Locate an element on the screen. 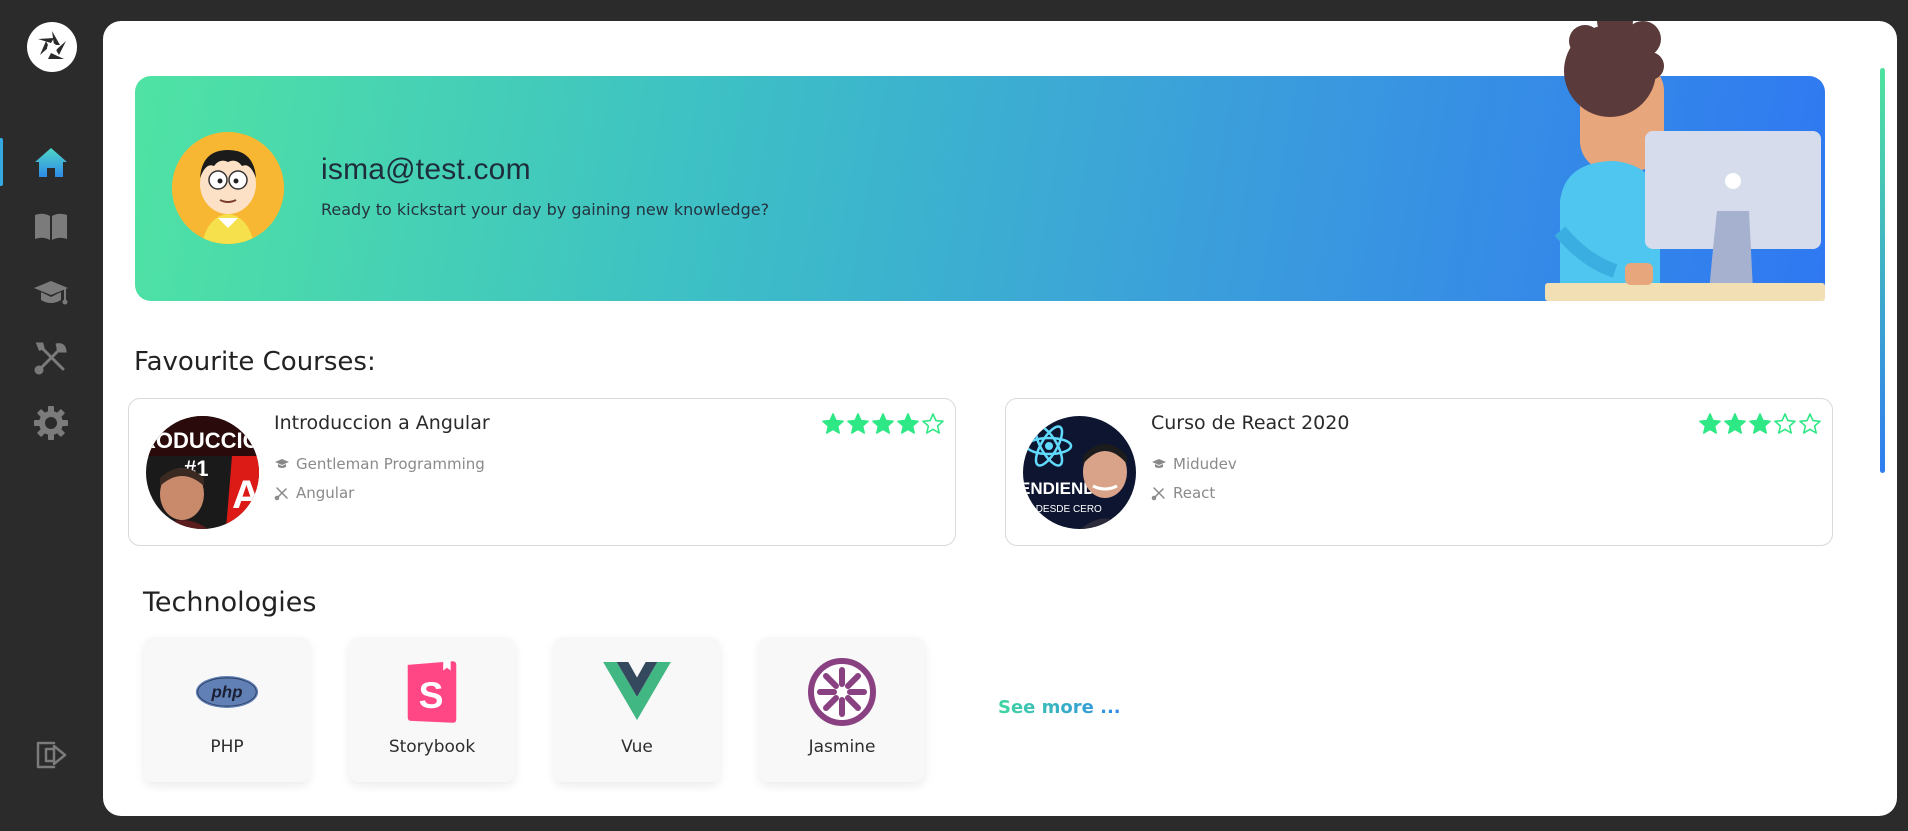  sidebar-item-home is located at coordinates (51, 162).